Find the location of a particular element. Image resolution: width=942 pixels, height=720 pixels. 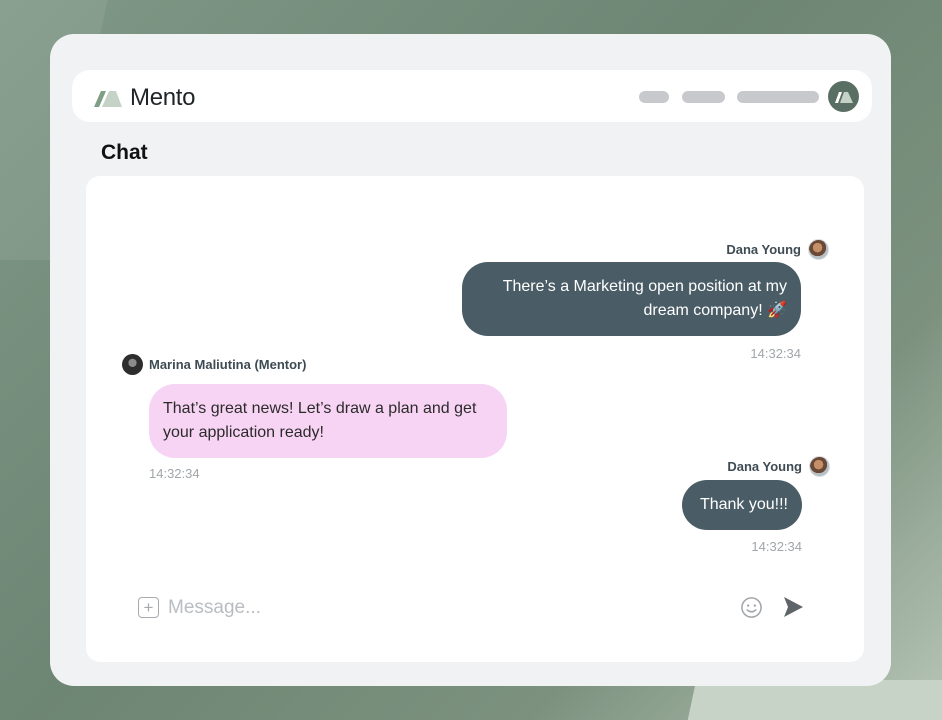

app-name: Mento is located at coordinates (163, 97).